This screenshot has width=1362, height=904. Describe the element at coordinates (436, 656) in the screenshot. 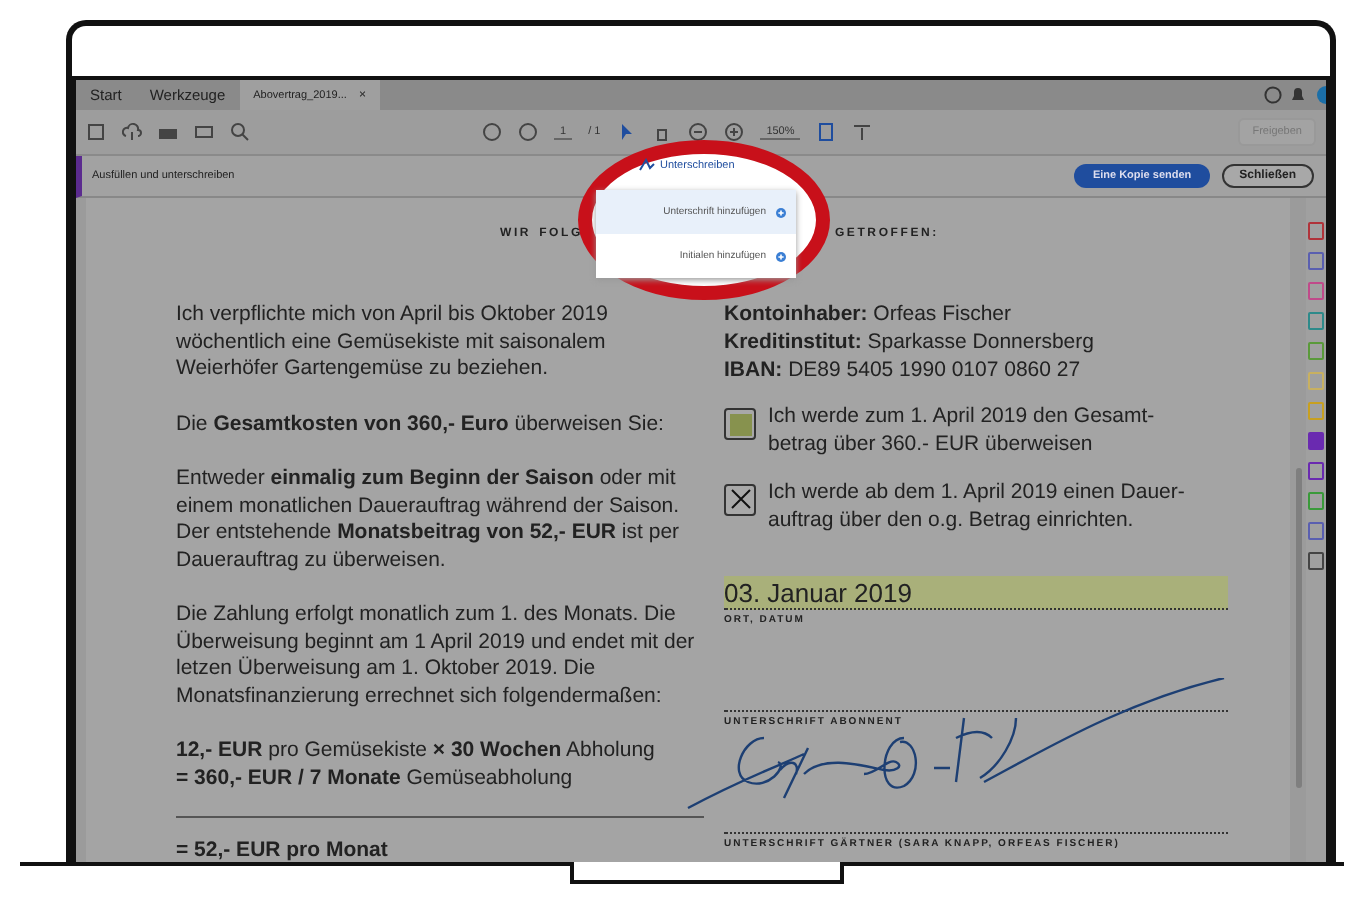

I see `paragraph: Die Zahlung erfolgt monatlich zum 1. des Monats. Die Überweisung beginnt am 1 April 2019 und endet mit der letzen Überweisung am 1. Oktober 2019. Die Monatsfinanzierung errechnet sich folgendermaßen:` at that location.